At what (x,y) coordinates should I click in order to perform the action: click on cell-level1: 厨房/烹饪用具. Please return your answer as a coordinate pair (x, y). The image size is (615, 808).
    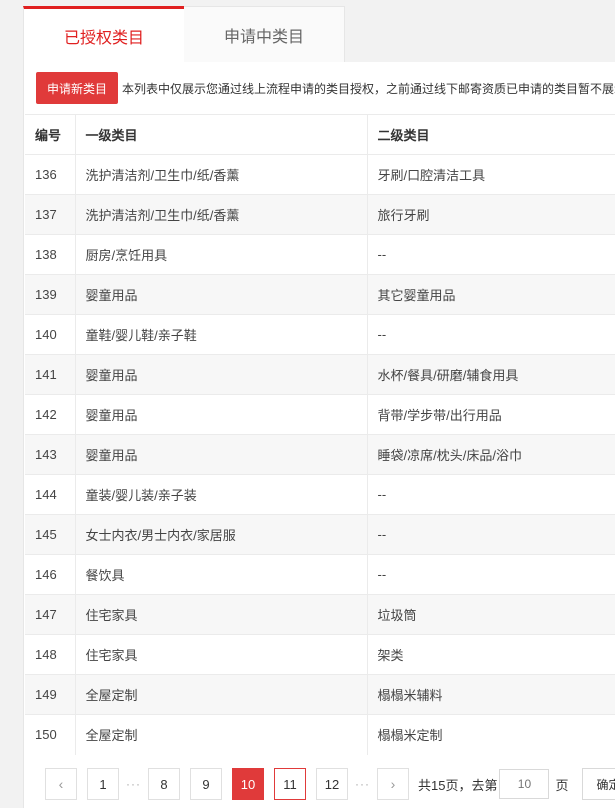
    Looking at the image, I should click on (220, 254).